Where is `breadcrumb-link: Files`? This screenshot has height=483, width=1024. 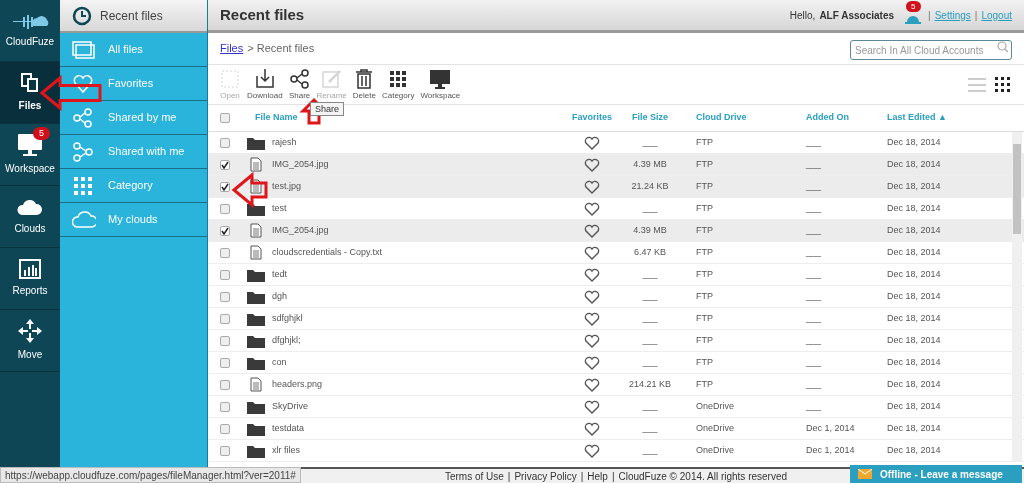 breadcrumb-link: Files is located at coordinates (232, 48).